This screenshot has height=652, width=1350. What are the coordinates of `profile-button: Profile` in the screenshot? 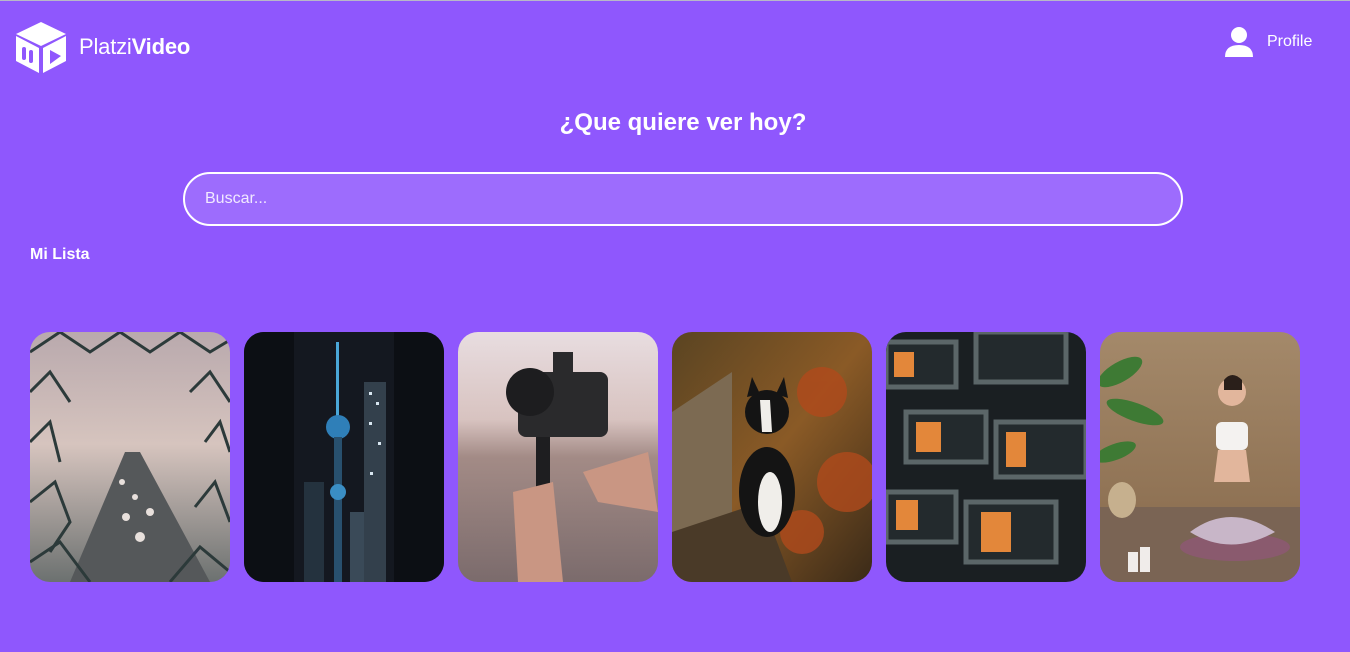 It's located at (1268, 42).